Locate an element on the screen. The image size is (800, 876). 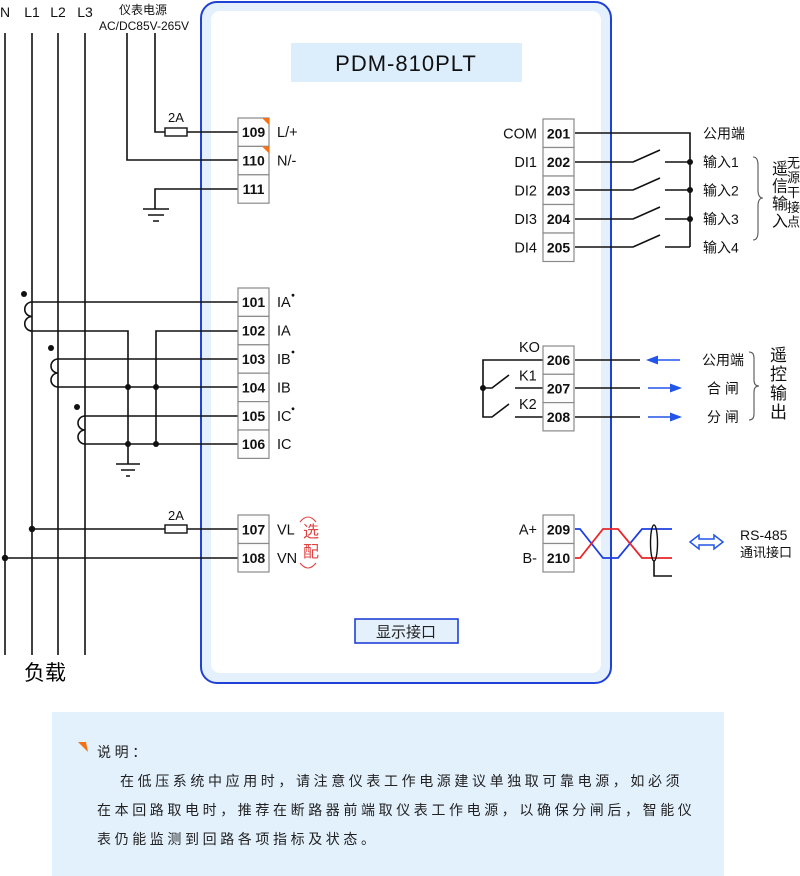
terminal-label: VL is located at coordinates (286, 530).